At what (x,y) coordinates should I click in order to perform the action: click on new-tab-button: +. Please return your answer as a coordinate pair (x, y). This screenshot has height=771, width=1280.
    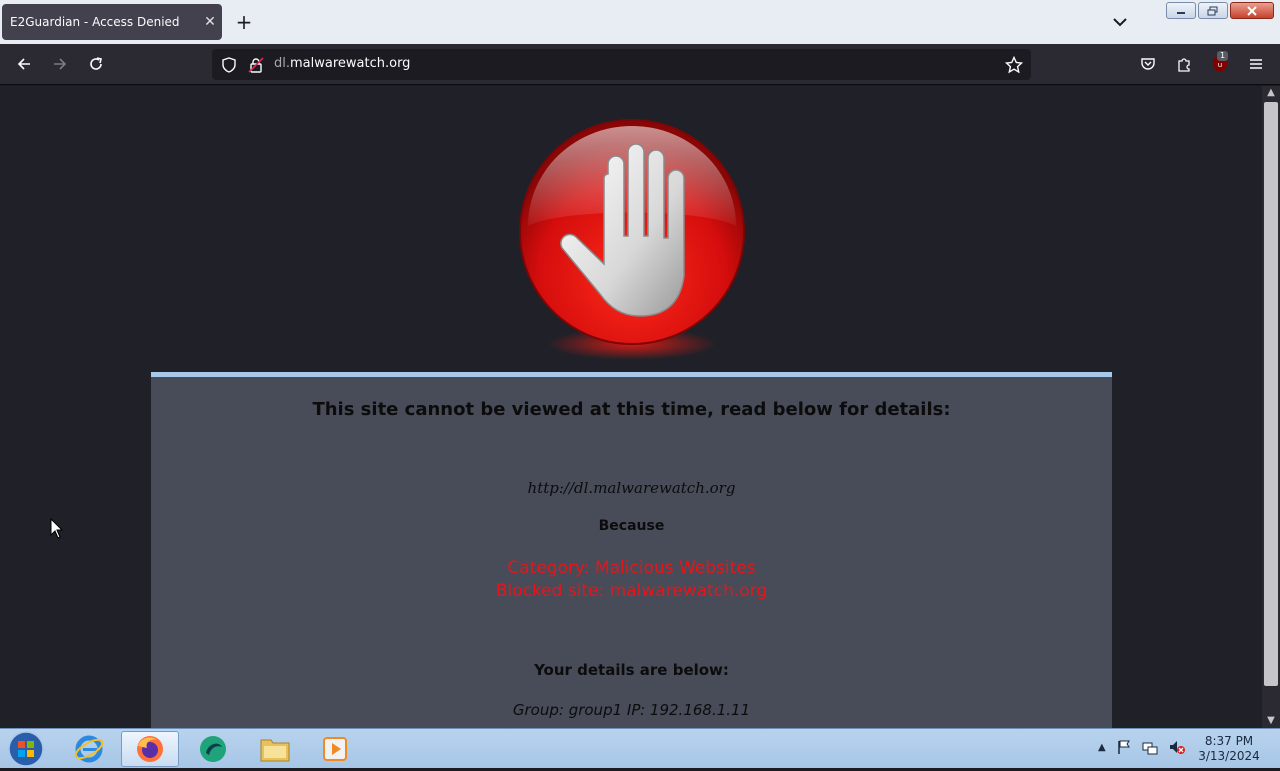
    Looking at the image, I should click on (244, 22).